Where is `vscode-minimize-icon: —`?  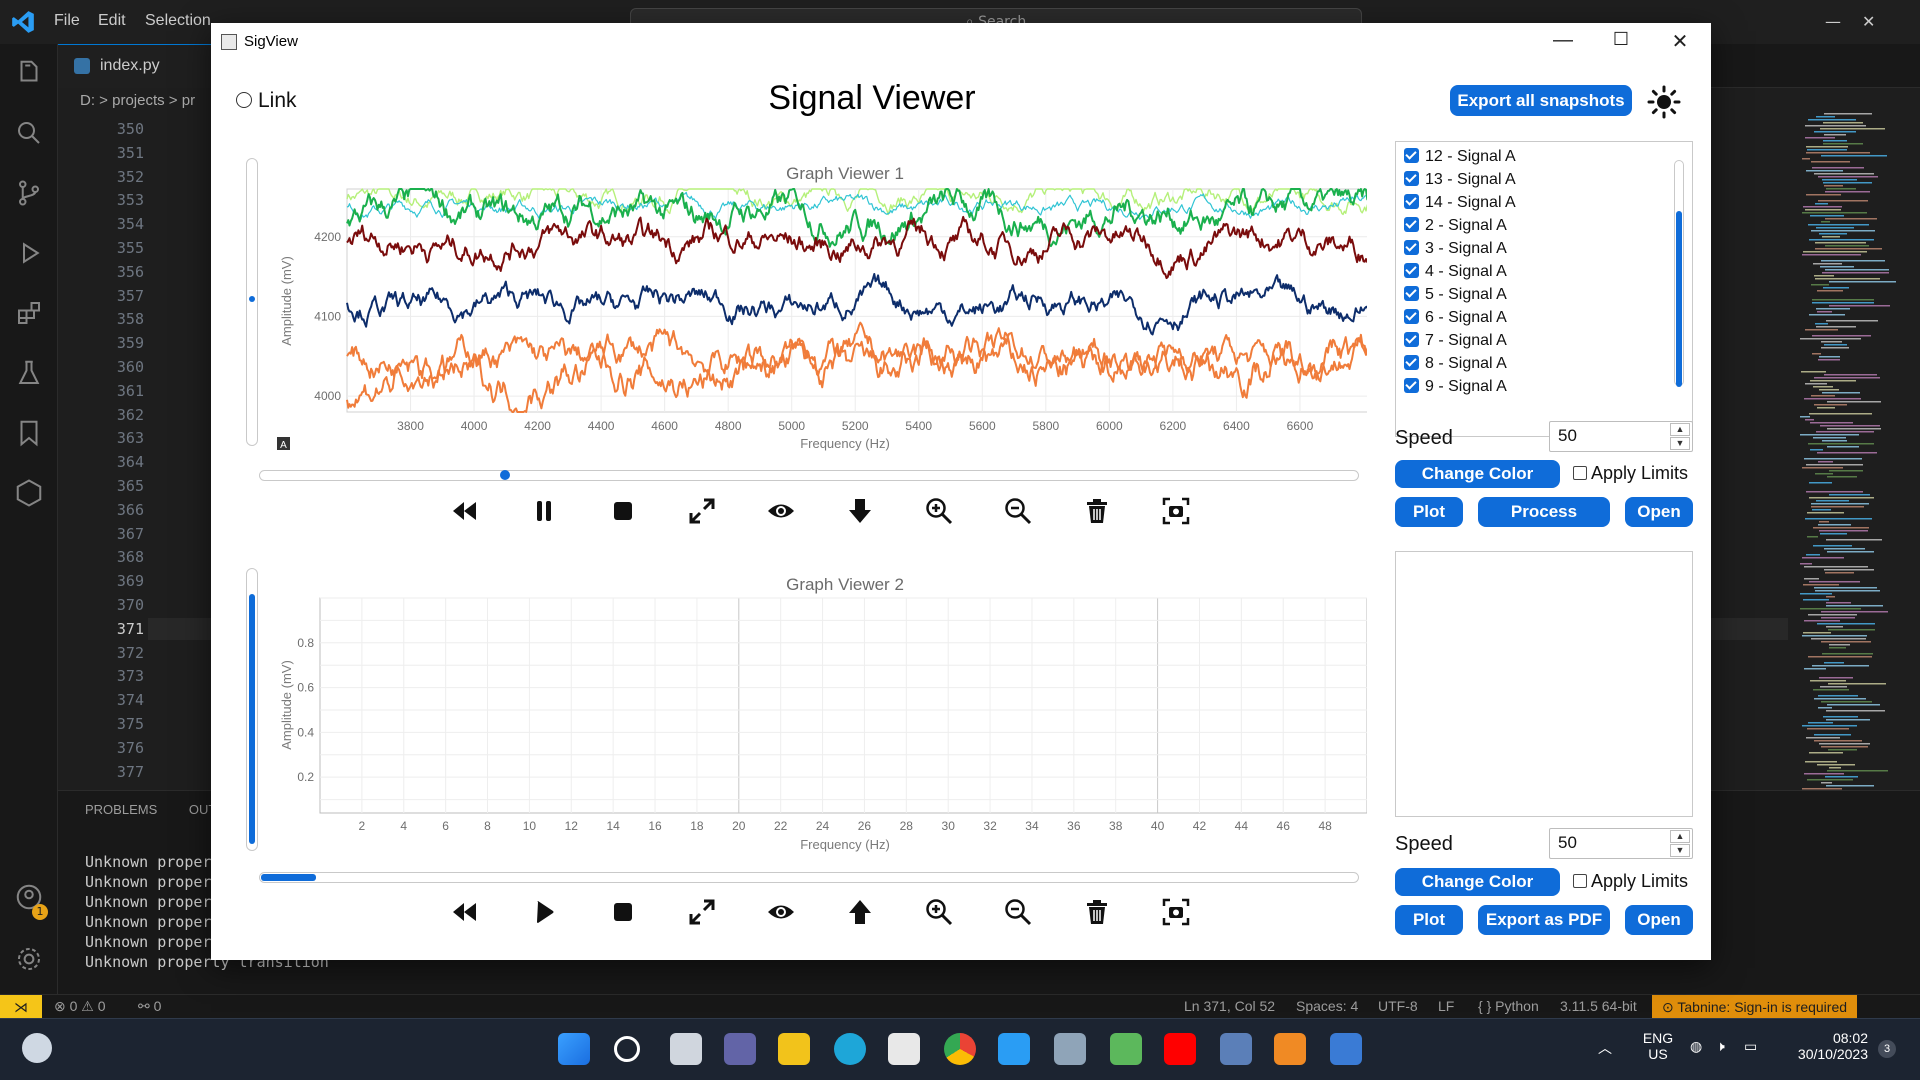
vscode-minimize-icon: — is located at coordinates (1833, 21).